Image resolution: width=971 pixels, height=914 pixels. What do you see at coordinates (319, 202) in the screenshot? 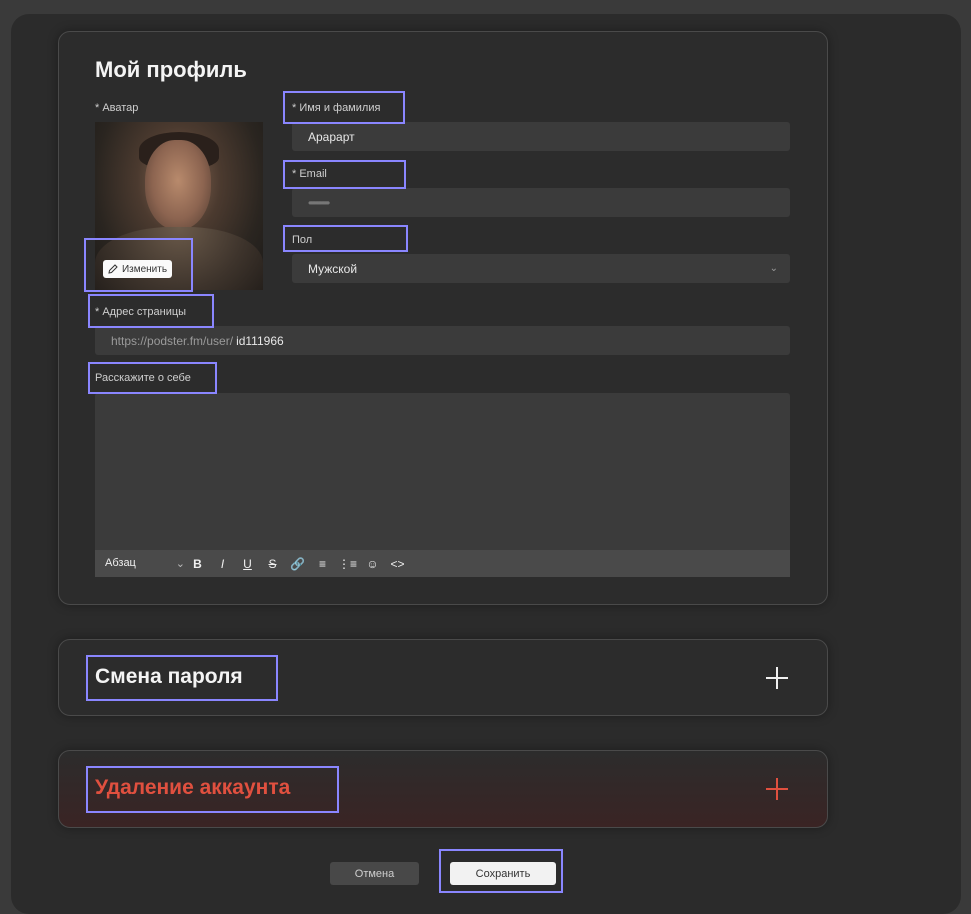
I see `email-value: ••••••••••••••••` at bounding box center [319, 202].